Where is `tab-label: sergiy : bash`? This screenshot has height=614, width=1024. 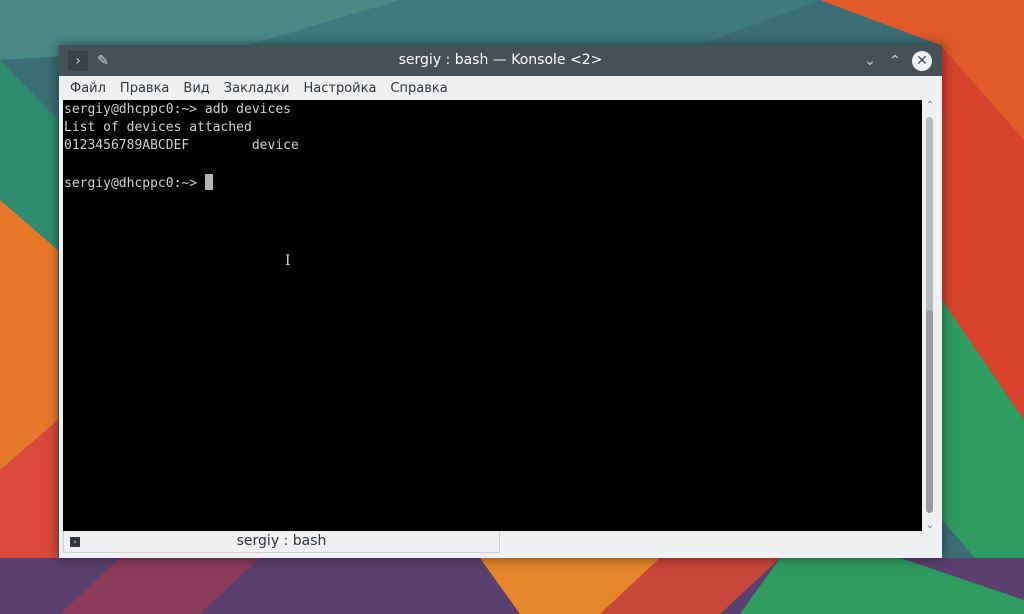 tab-label: sergiy : bash is located at coordinates (281, 541).